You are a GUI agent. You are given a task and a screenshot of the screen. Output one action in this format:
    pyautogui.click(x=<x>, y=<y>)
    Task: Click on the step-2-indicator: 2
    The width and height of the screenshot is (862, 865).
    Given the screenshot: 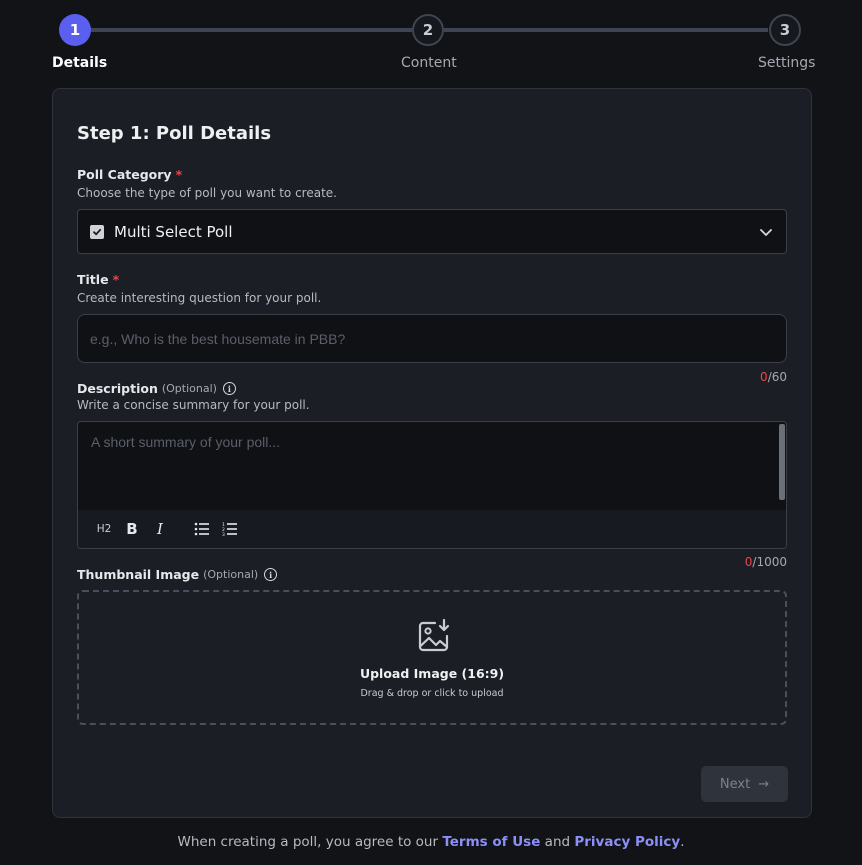 What is the action you would take?
    pyautogui.click(x=428, y=30)
    